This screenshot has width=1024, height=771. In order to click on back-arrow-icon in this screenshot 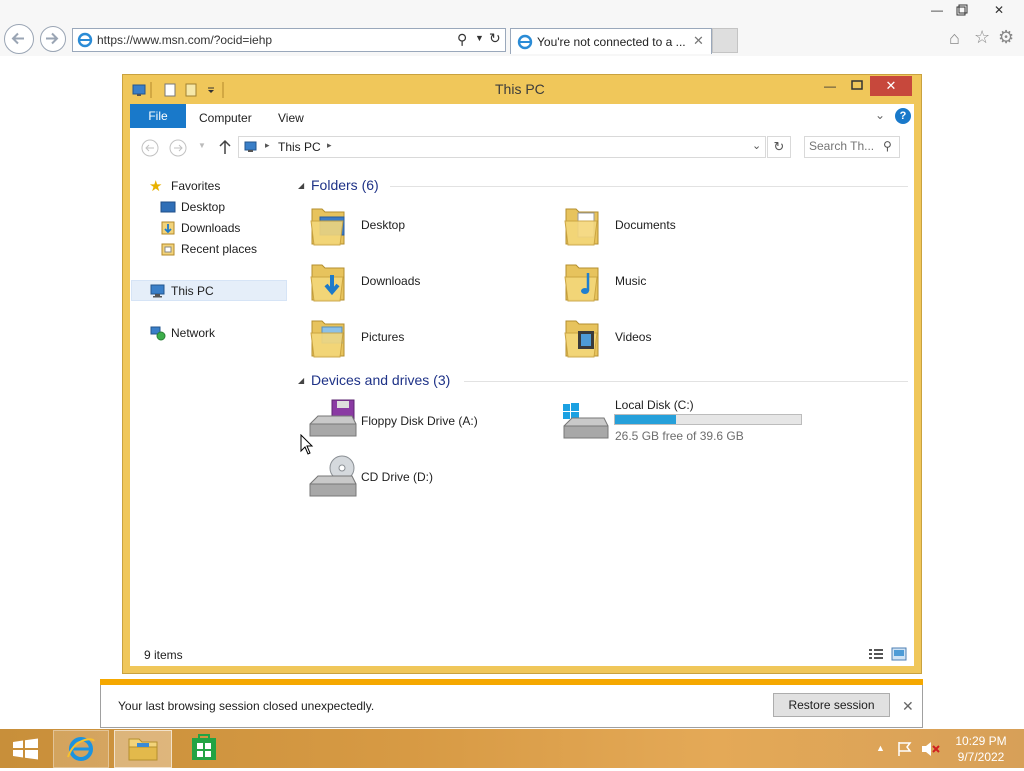, I will do `click(17, 38)`.